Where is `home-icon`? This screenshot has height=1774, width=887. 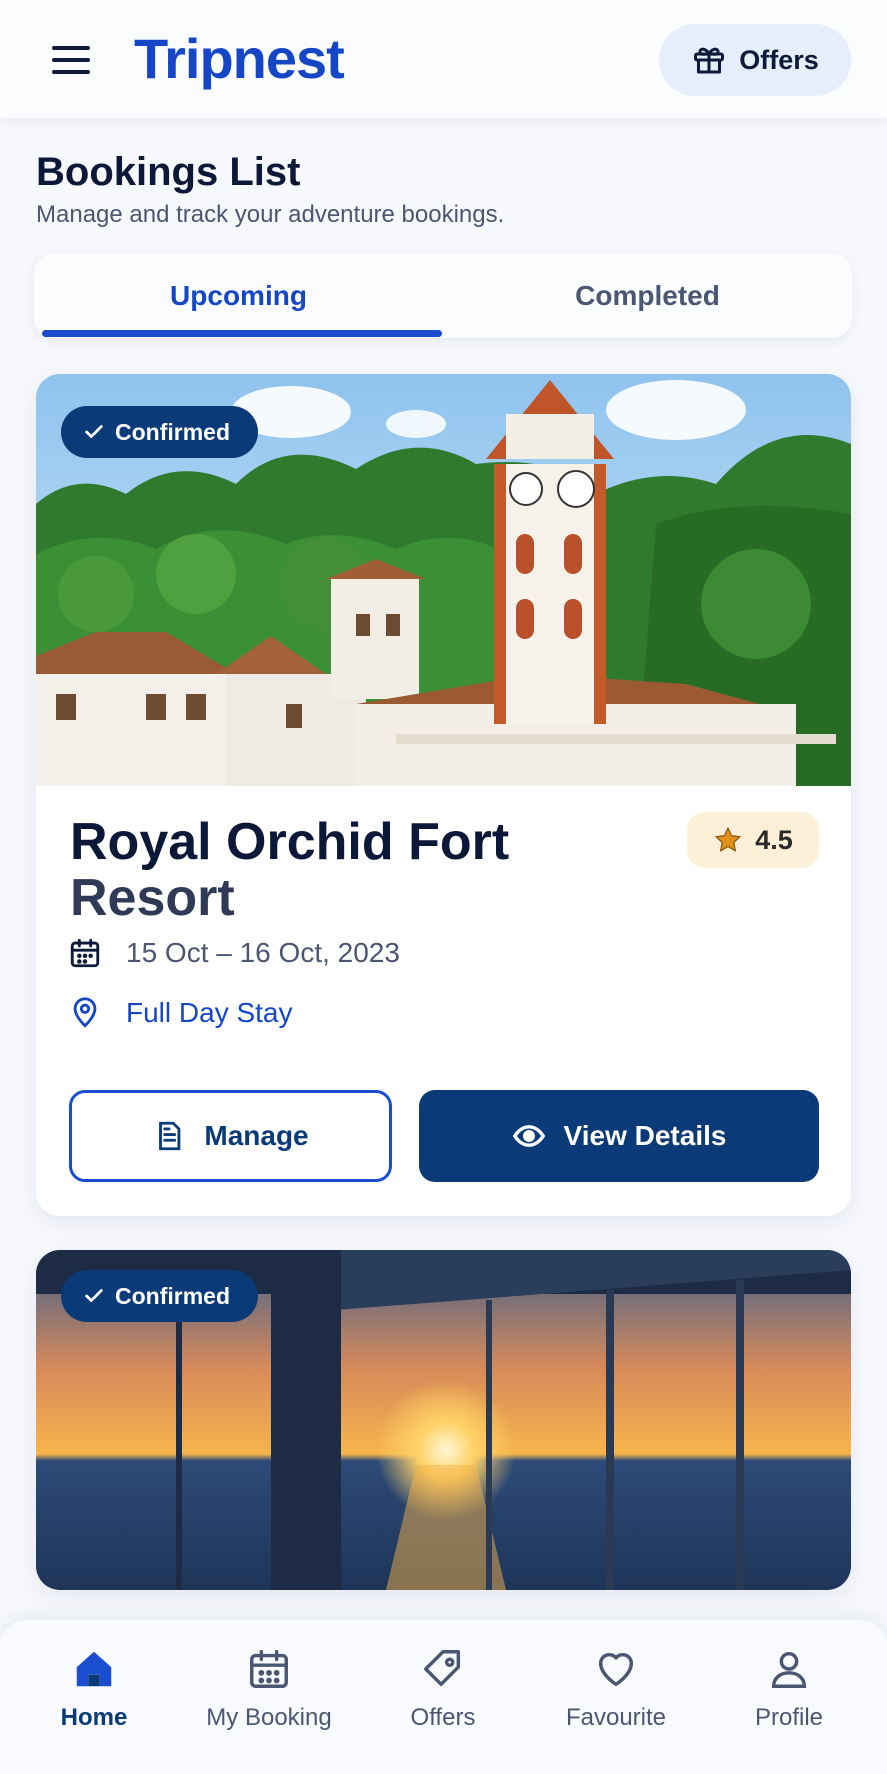 home-icon is located at coordinates (94, 1669).